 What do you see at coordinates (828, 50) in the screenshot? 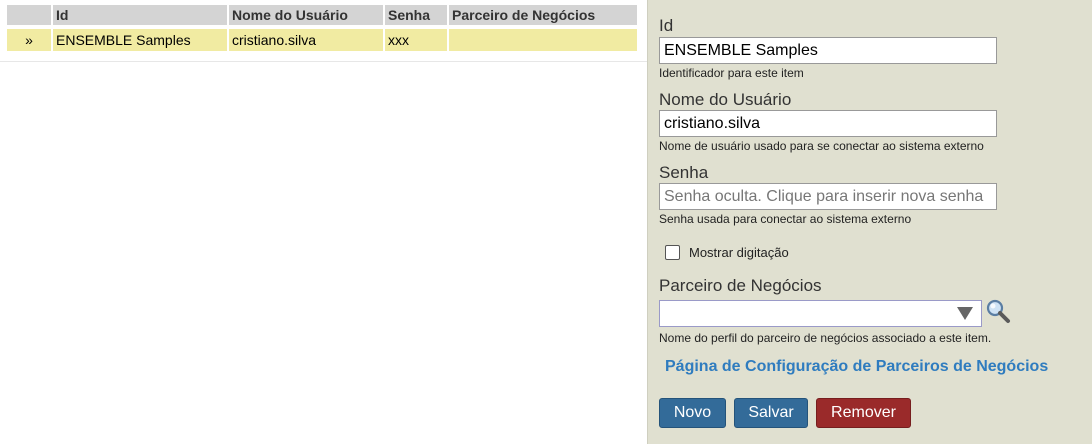
I see `id-input` at bounding box center [828, 50].